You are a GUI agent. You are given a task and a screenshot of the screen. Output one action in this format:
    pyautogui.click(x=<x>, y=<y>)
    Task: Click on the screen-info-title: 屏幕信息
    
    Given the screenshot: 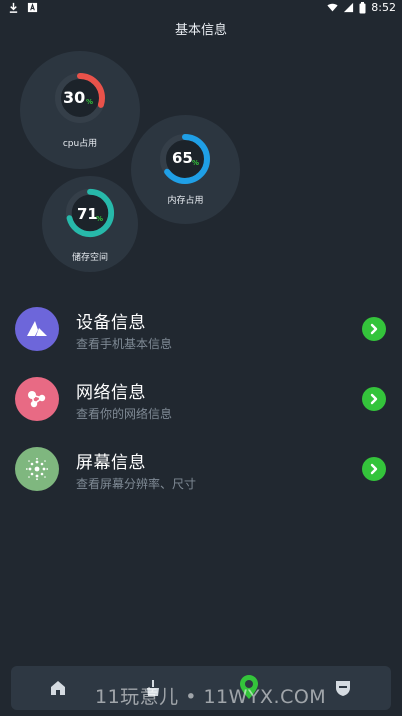 What is the action you would take?
    pyautogui.click(x=111, y=463)
    